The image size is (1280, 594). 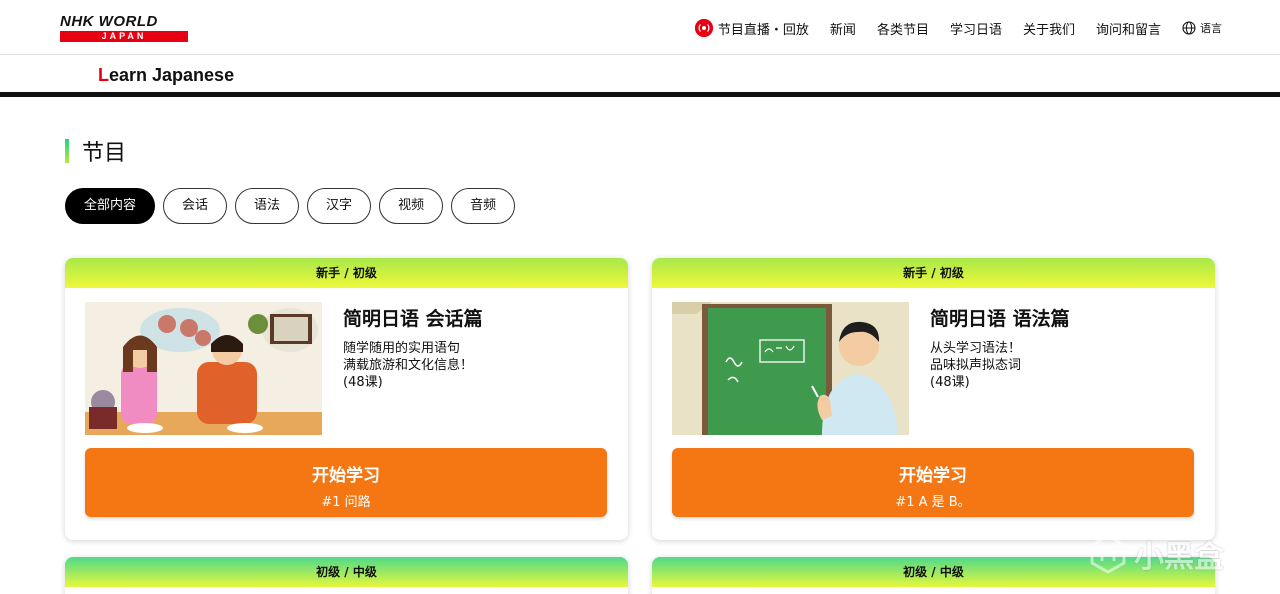 I want to click on section-title: 节目, so click(x=96, y=152).